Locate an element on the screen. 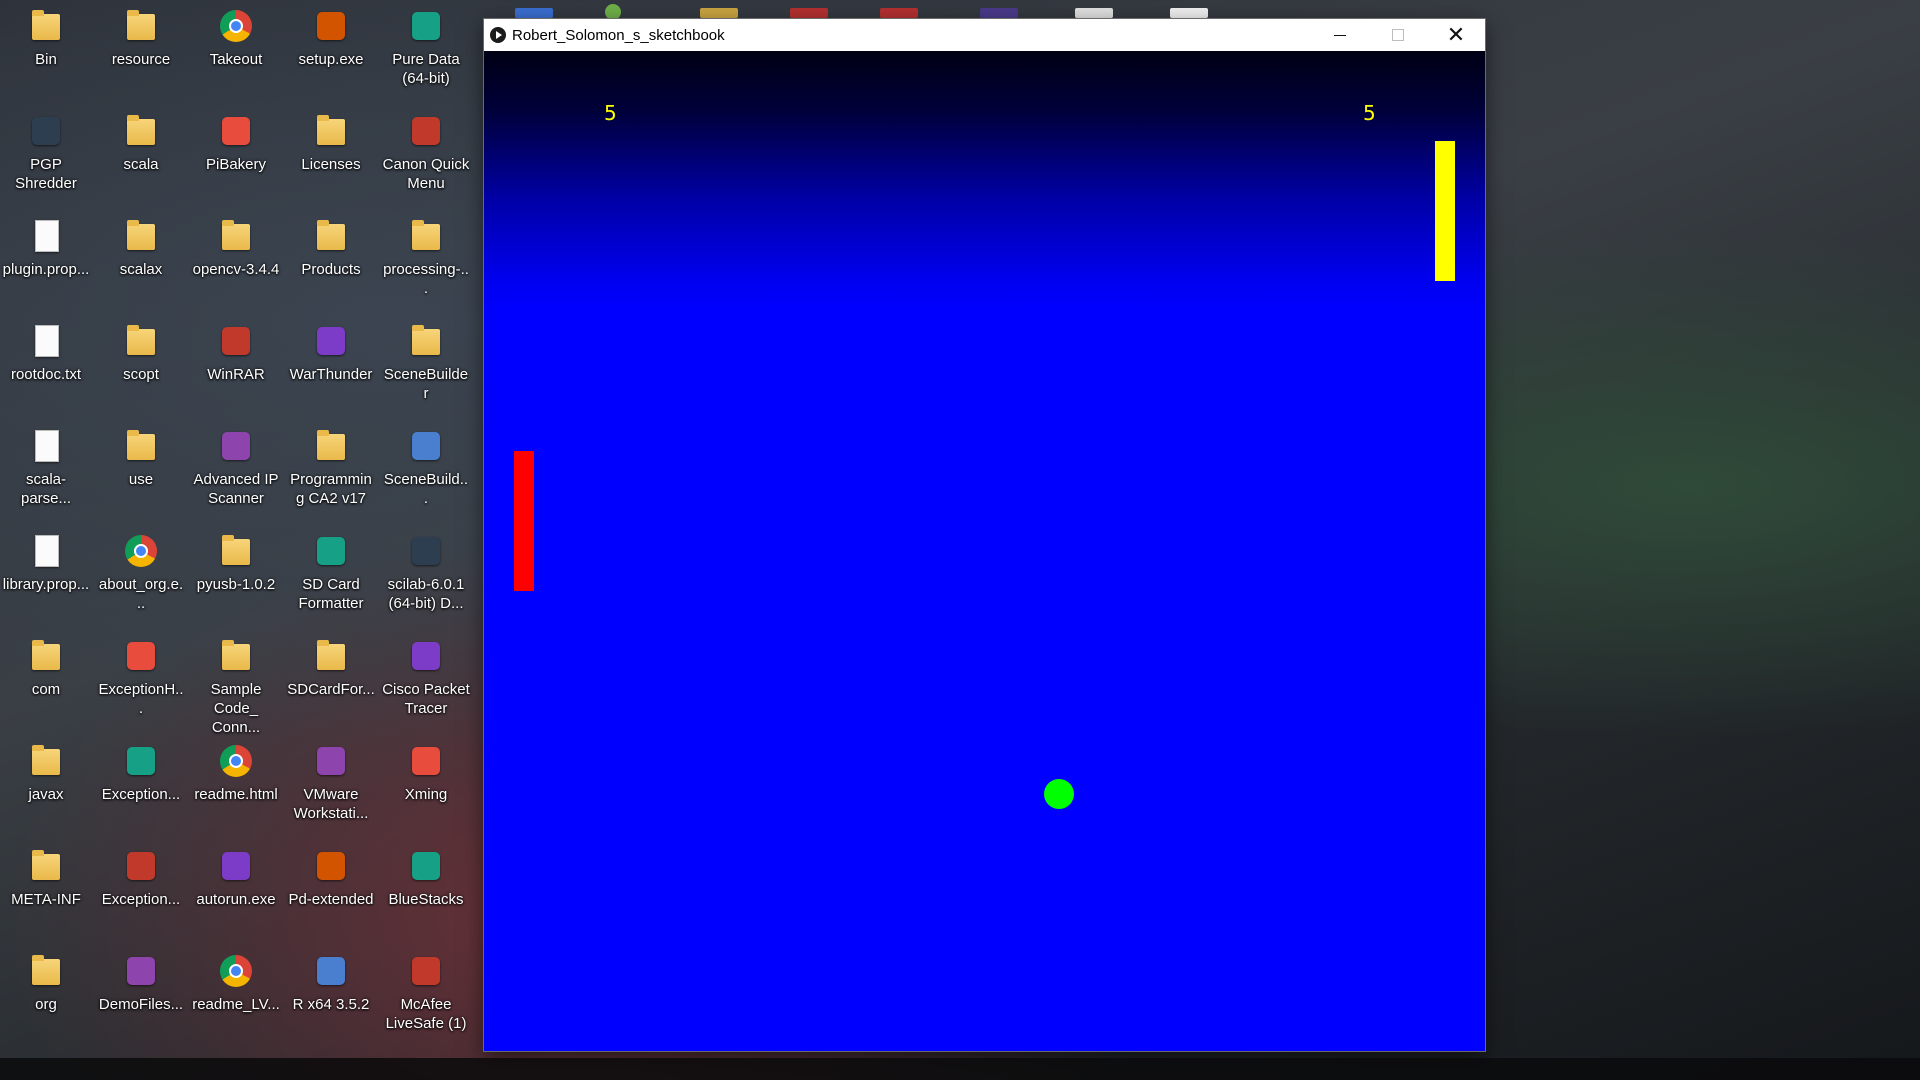  desktop-icon-28: pyusb-1.0.2 is located at coordinates (236, 575).